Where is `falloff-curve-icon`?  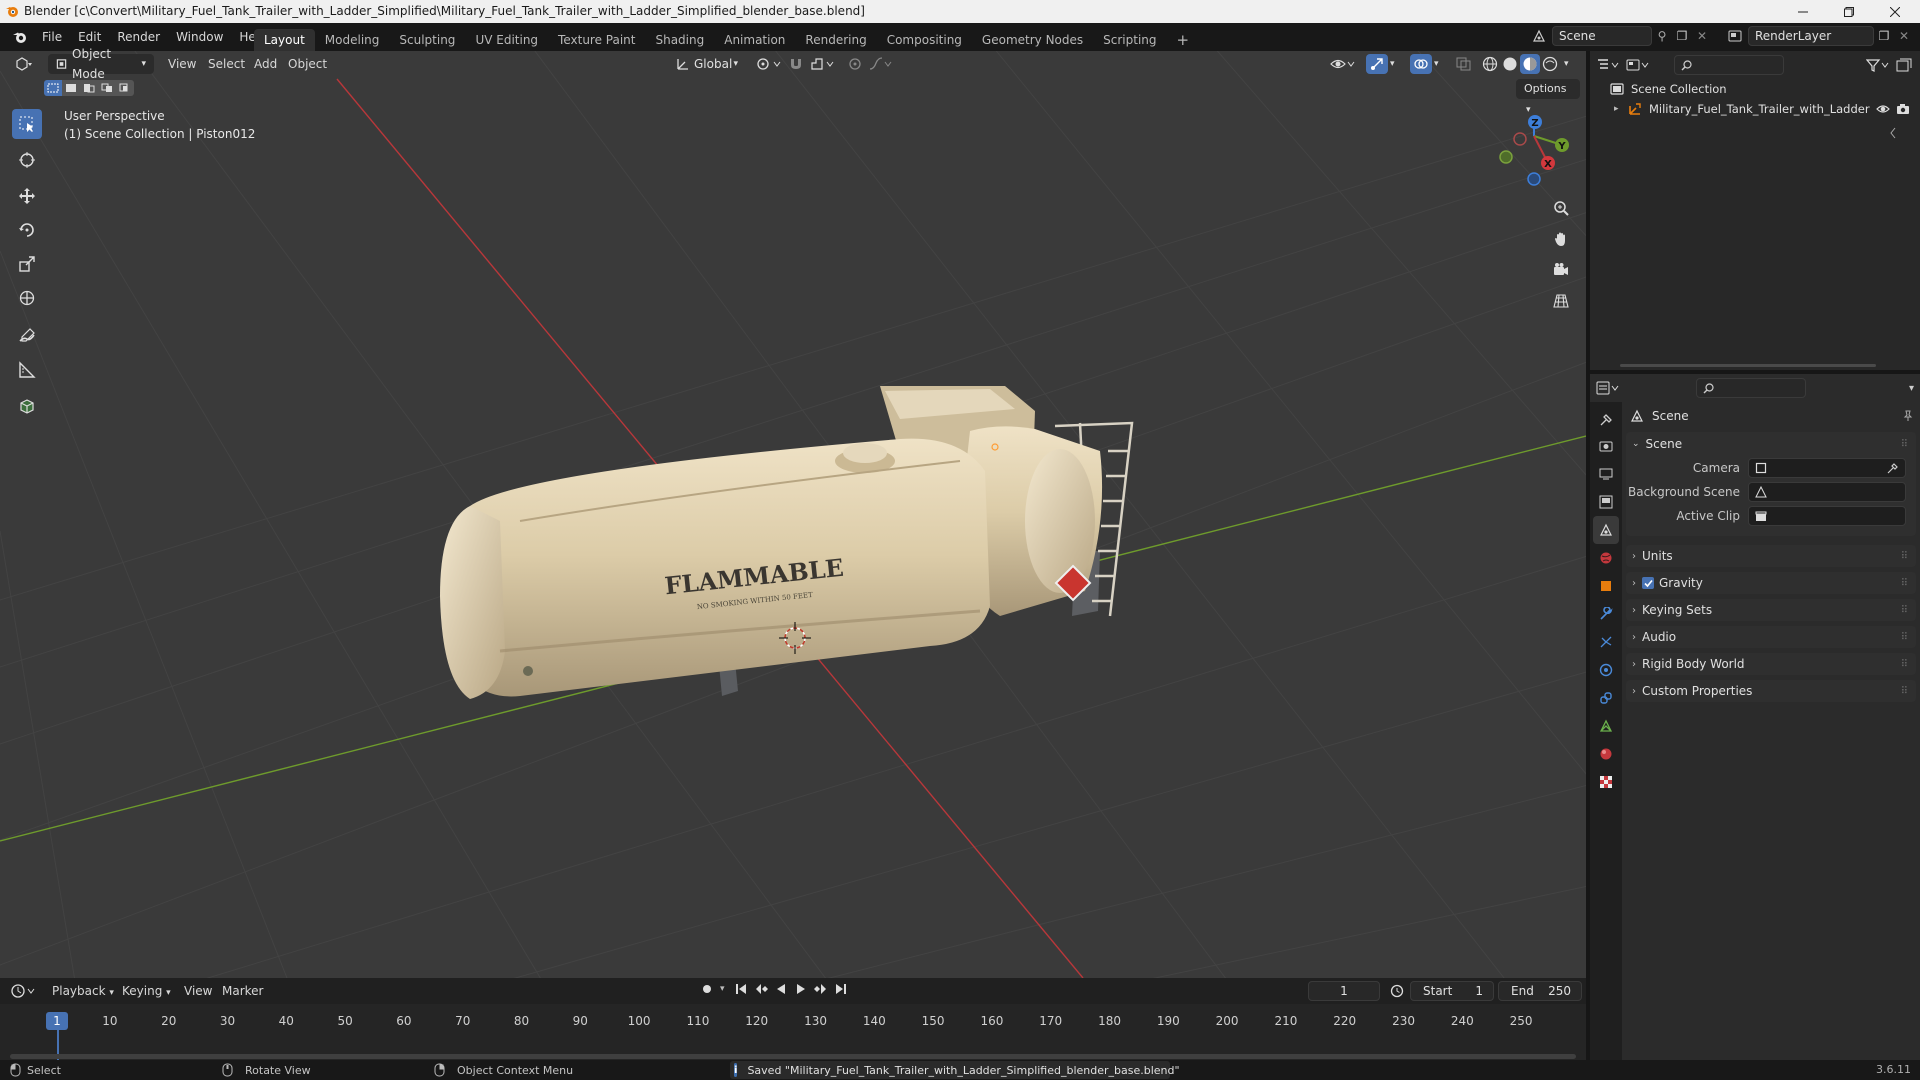 falloff-curve-icon is located at coordinates (881, 64).